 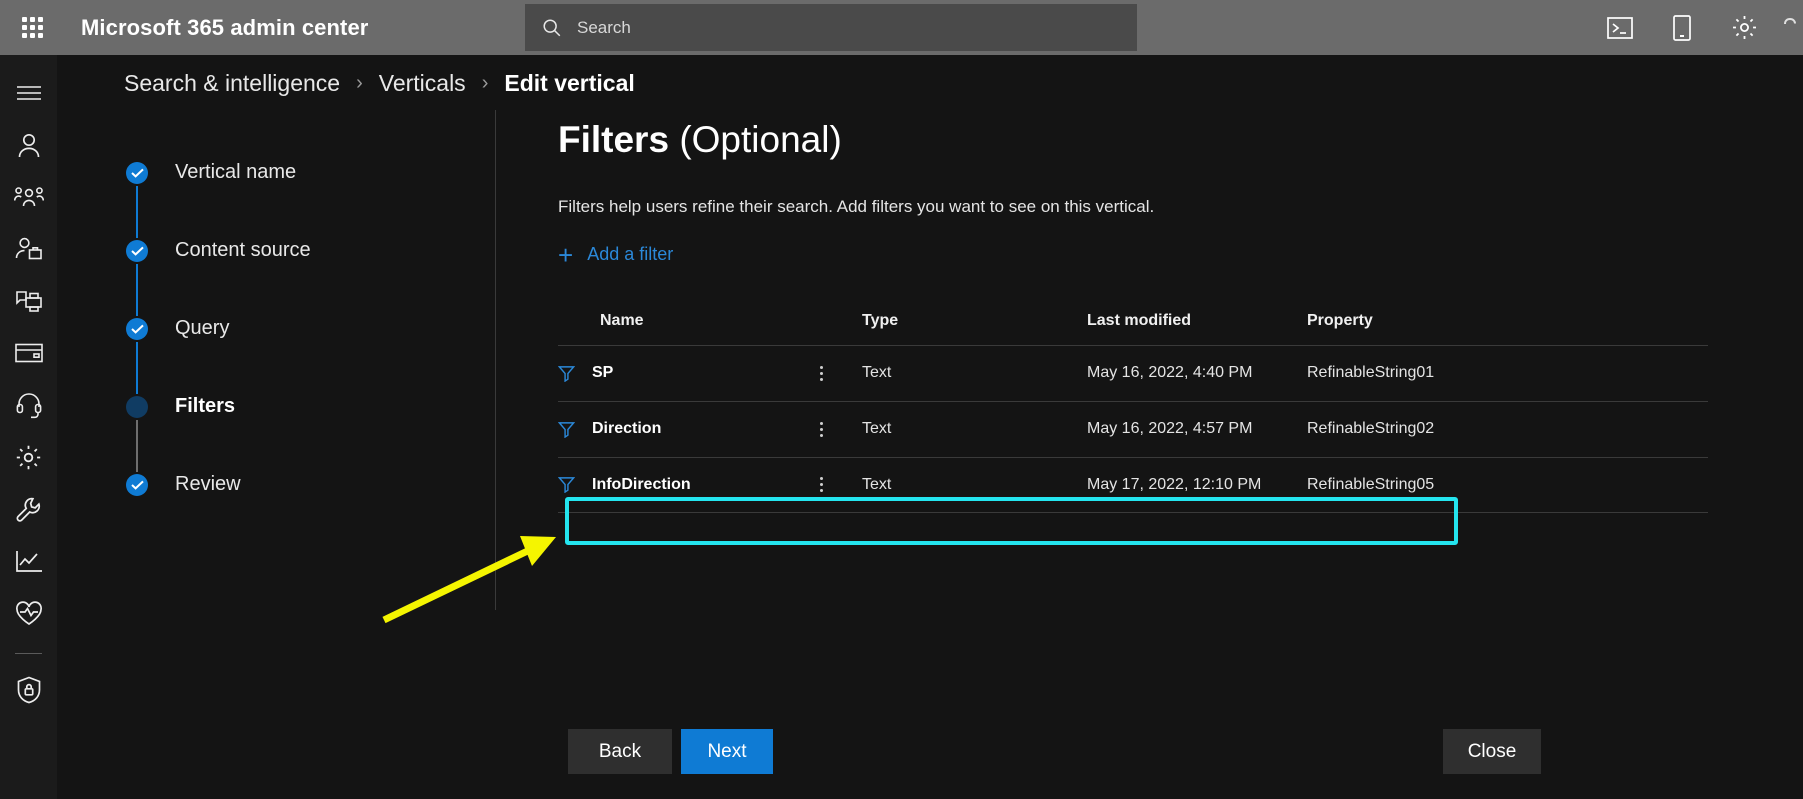 What do you see at coordinates (630, 254) in the screenshot?
I see `add-filter-label: Add a filter` at bounding box center [630, 254].